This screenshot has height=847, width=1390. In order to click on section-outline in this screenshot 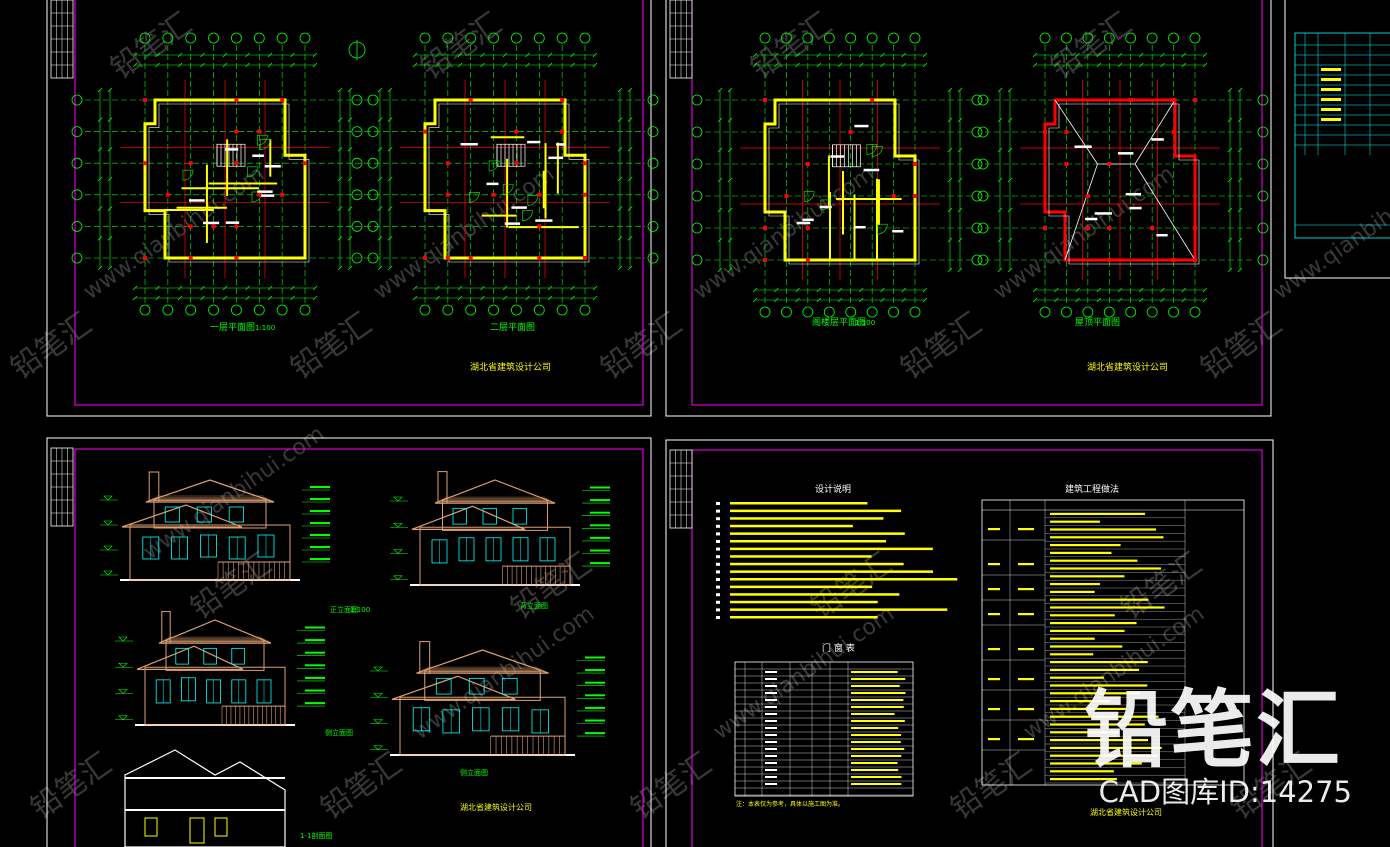, I will do `click(205, 798)`.